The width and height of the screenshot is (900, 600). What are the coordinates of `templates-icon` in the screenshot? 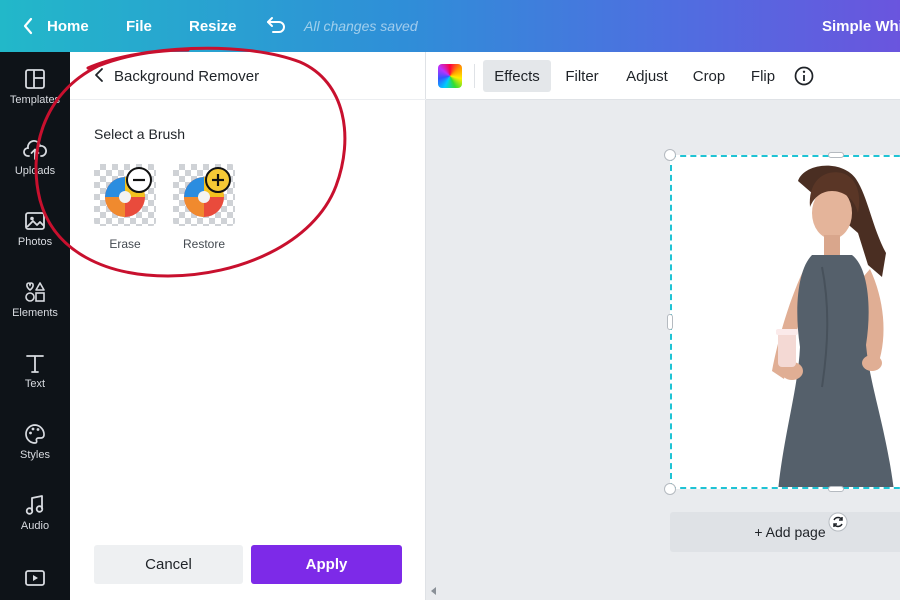 It's located at (35, 79).